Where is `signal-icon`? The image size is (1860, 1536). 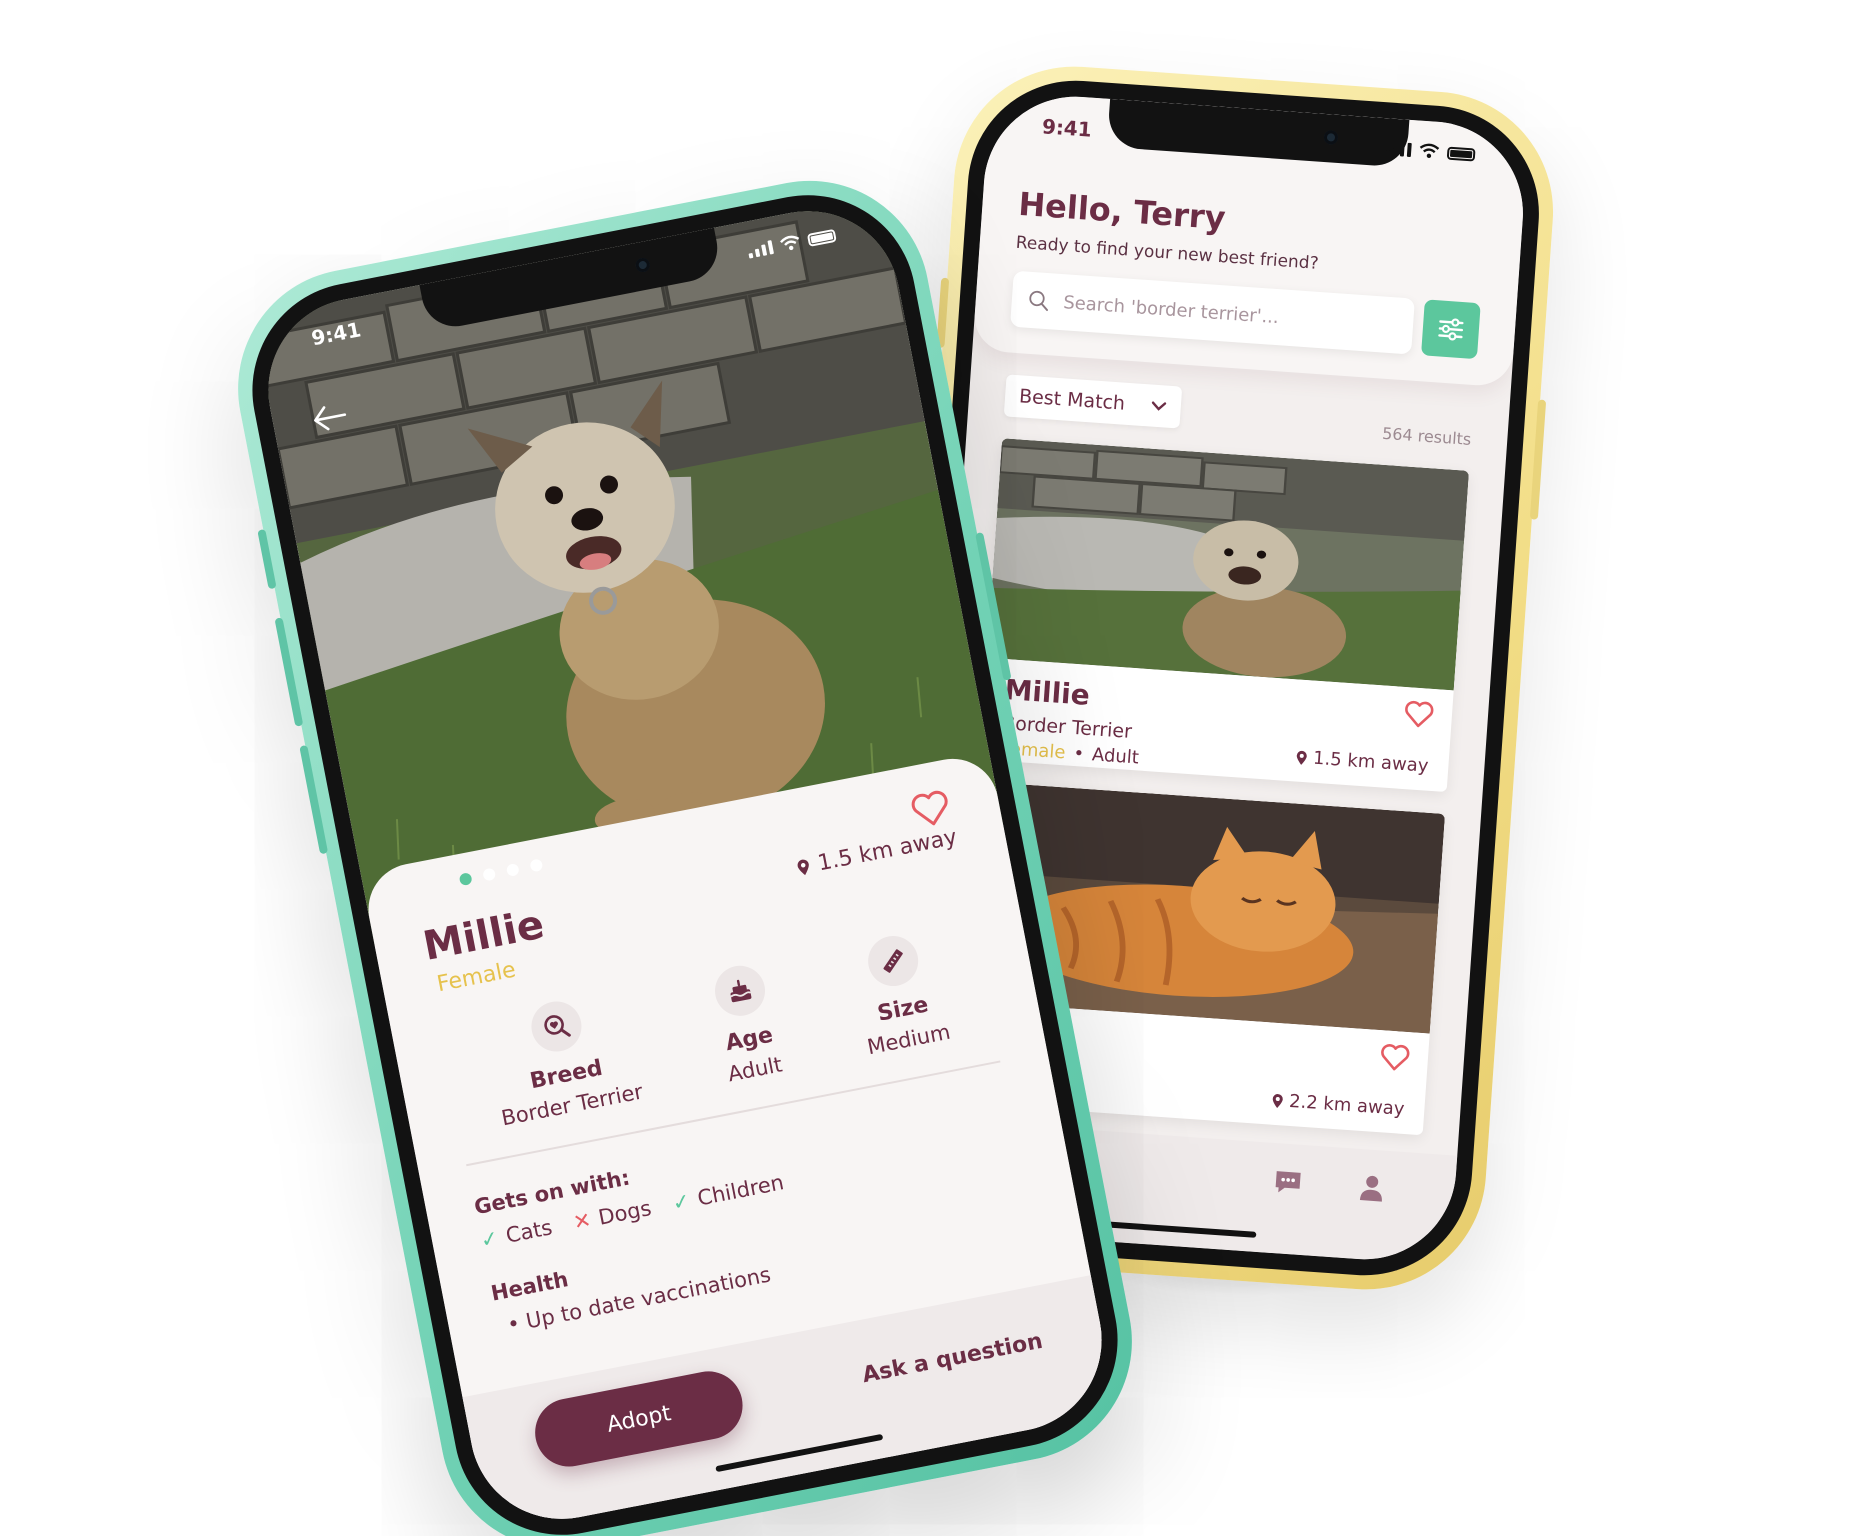 signal-icon is located at coordinates (1398, 149).